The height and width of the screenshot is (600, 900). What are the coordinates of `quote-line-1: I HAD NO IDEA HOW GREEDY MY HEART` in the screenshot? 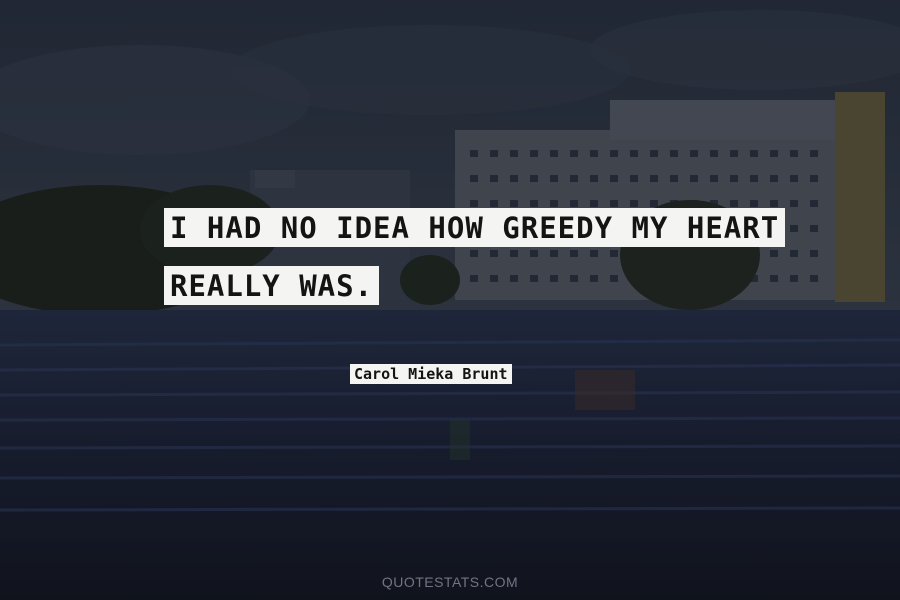 It's located at (475, 227).